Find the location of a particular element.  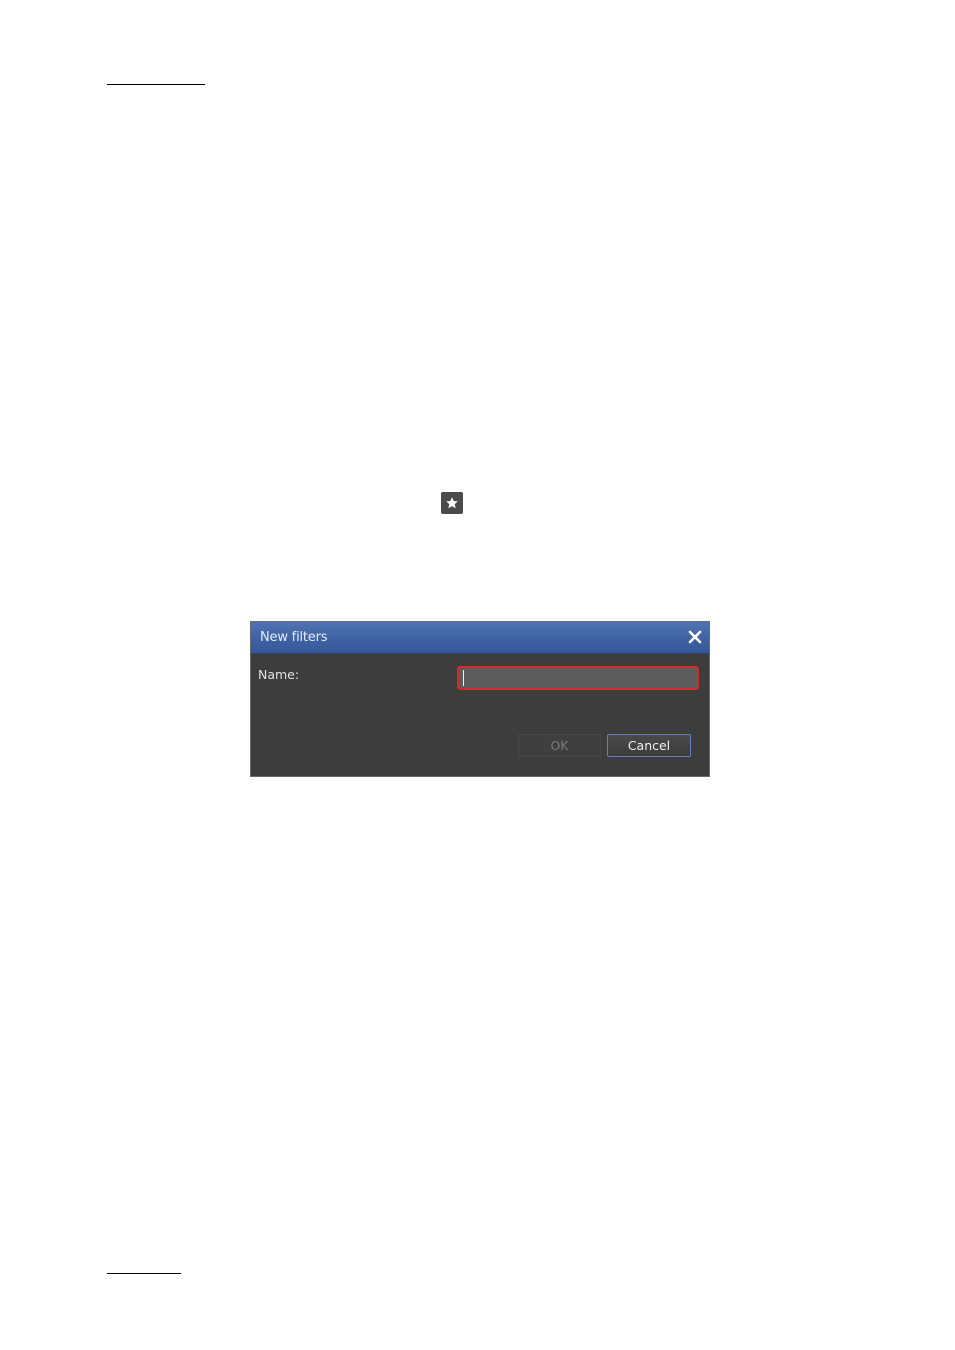

cancel-button: Cancel is located at coordinates (649, 745).